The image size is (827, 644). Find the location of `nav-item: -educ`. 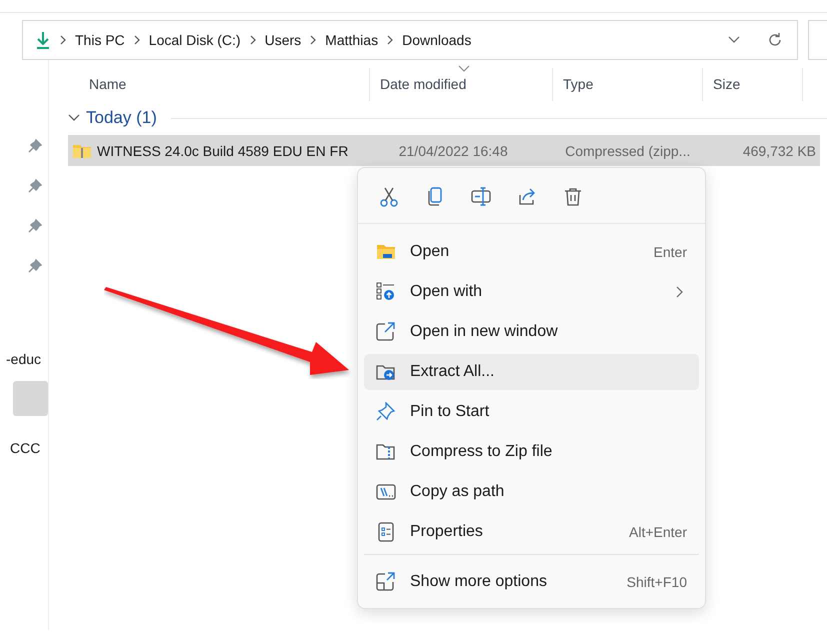

nav-item: -educ is located at coordinates (27, 359).